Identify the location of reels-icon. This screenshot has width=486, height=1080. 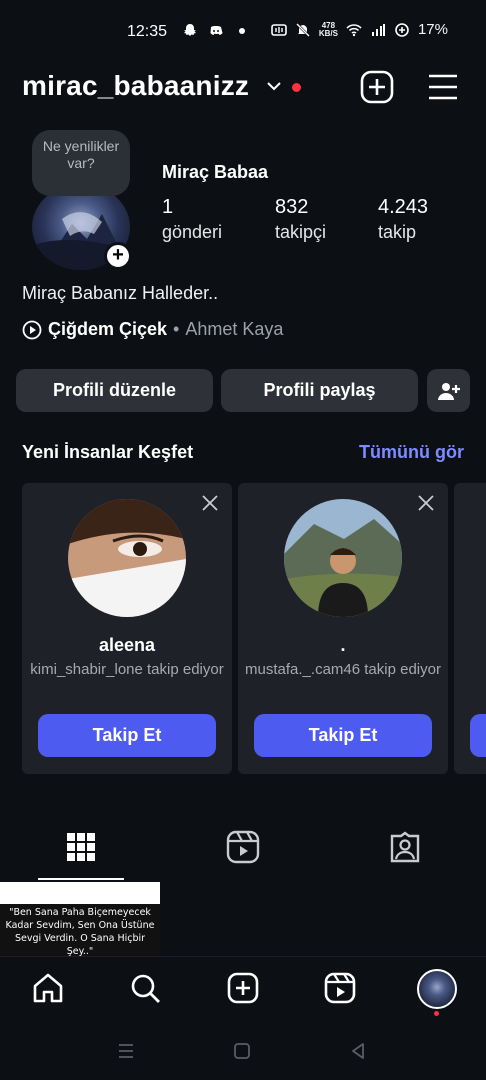
(243, 847).